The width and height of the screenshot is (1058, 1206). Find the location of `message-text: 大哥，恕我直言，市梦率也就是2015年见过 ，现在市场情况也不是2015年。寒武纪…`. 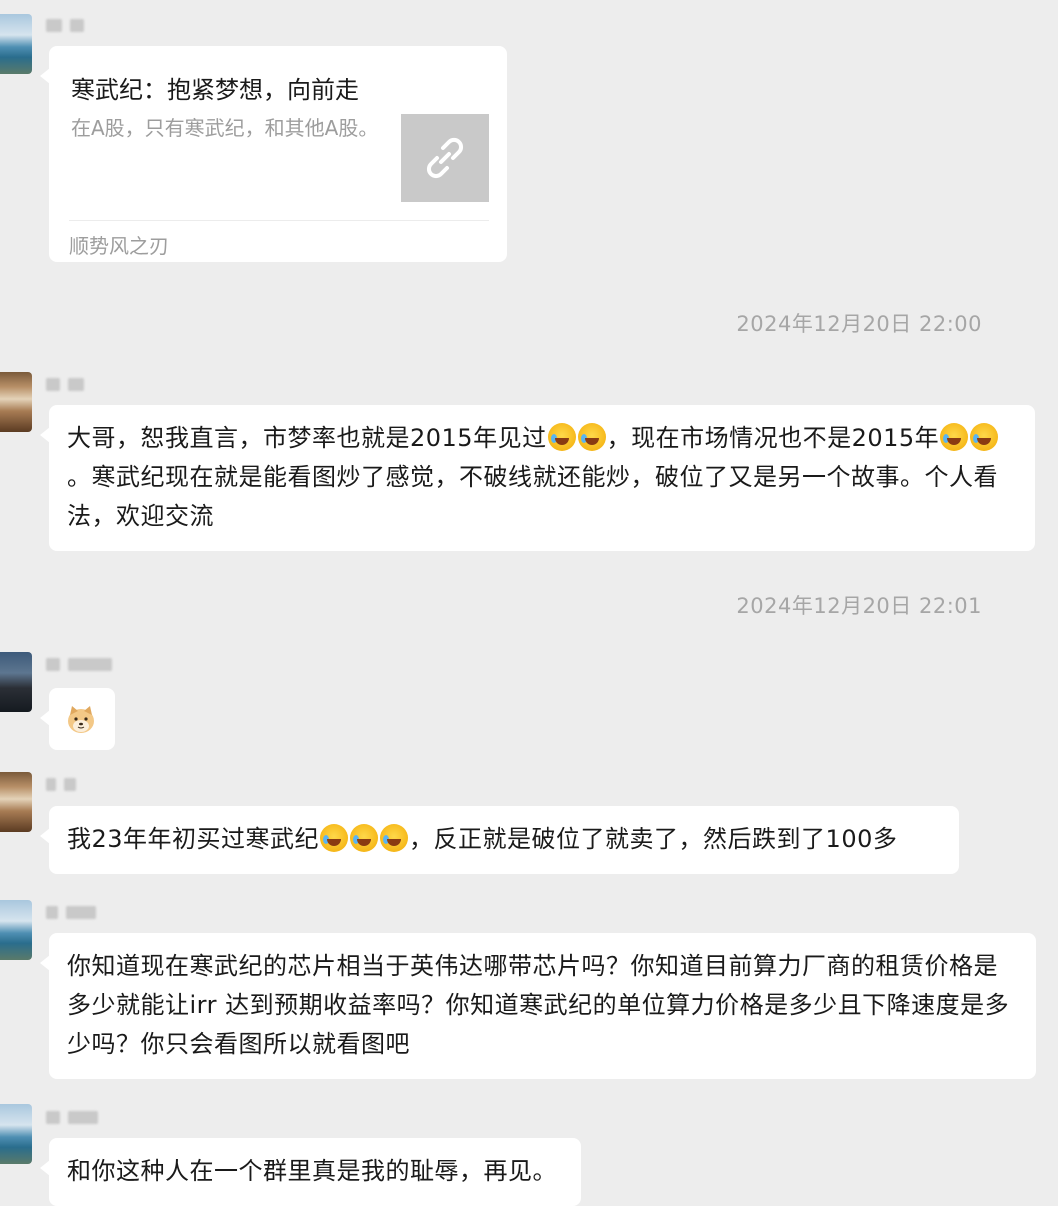

message-text: 大哥，恕我直言，市梦率也就是2015年见过 ，现在市场情况也不是2015年。寒武纪… is located at coordinates (542, 477).